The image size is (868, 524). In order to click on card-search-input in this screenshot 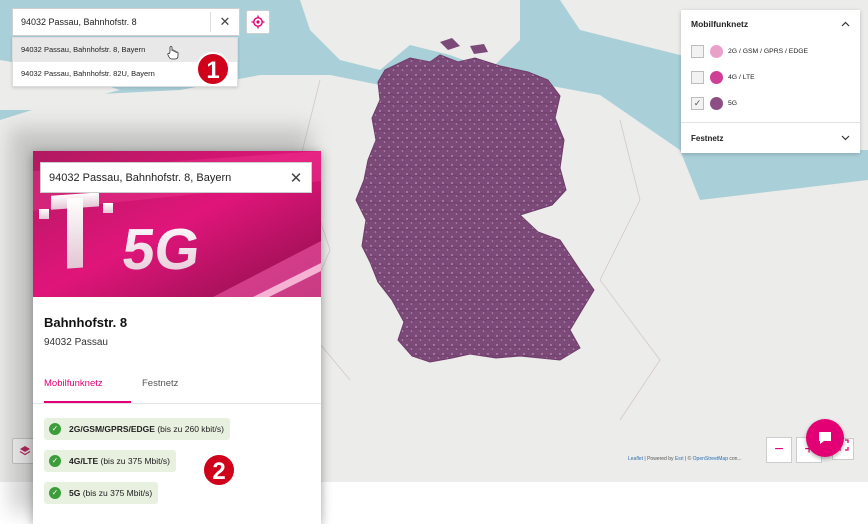, I will do `click(161, 177)`.